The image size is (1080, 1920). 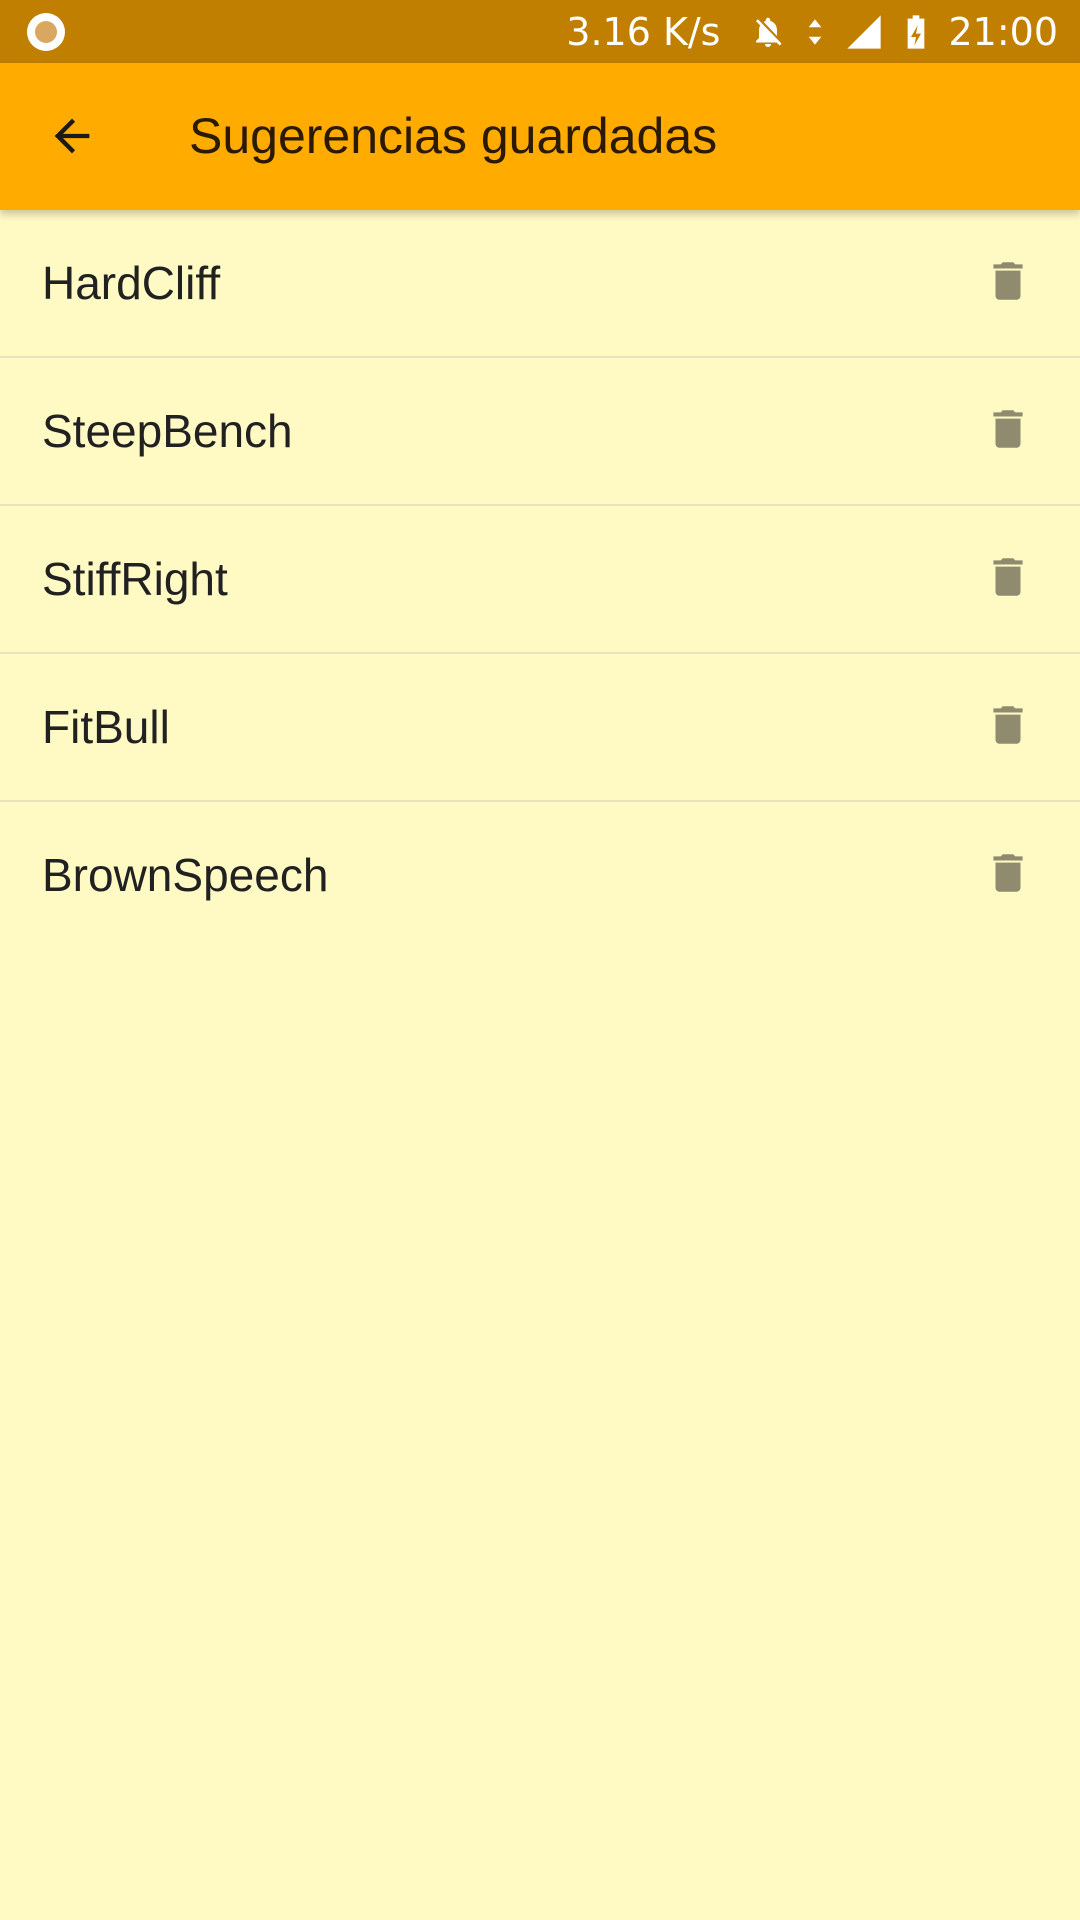 I want to click on list-item: BrownSpeech, so click(x=540, y=875).